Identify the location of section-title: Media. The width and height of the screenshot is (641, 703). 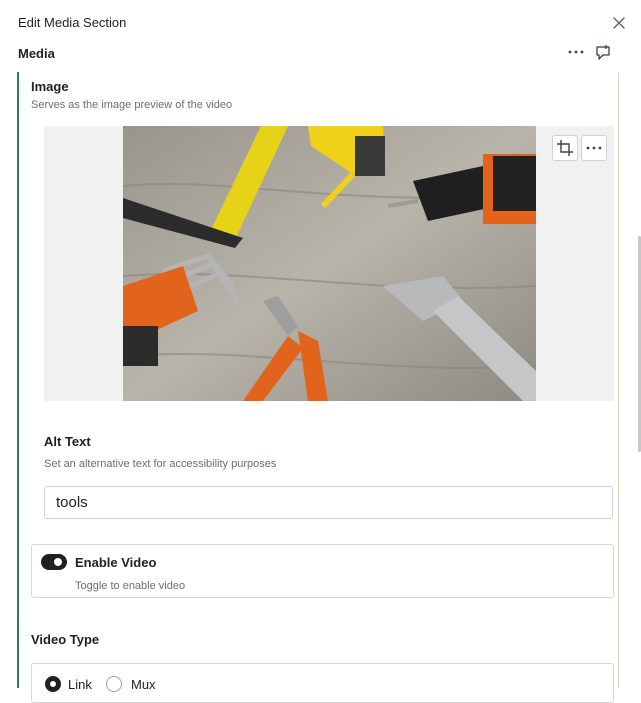
(36, 53).